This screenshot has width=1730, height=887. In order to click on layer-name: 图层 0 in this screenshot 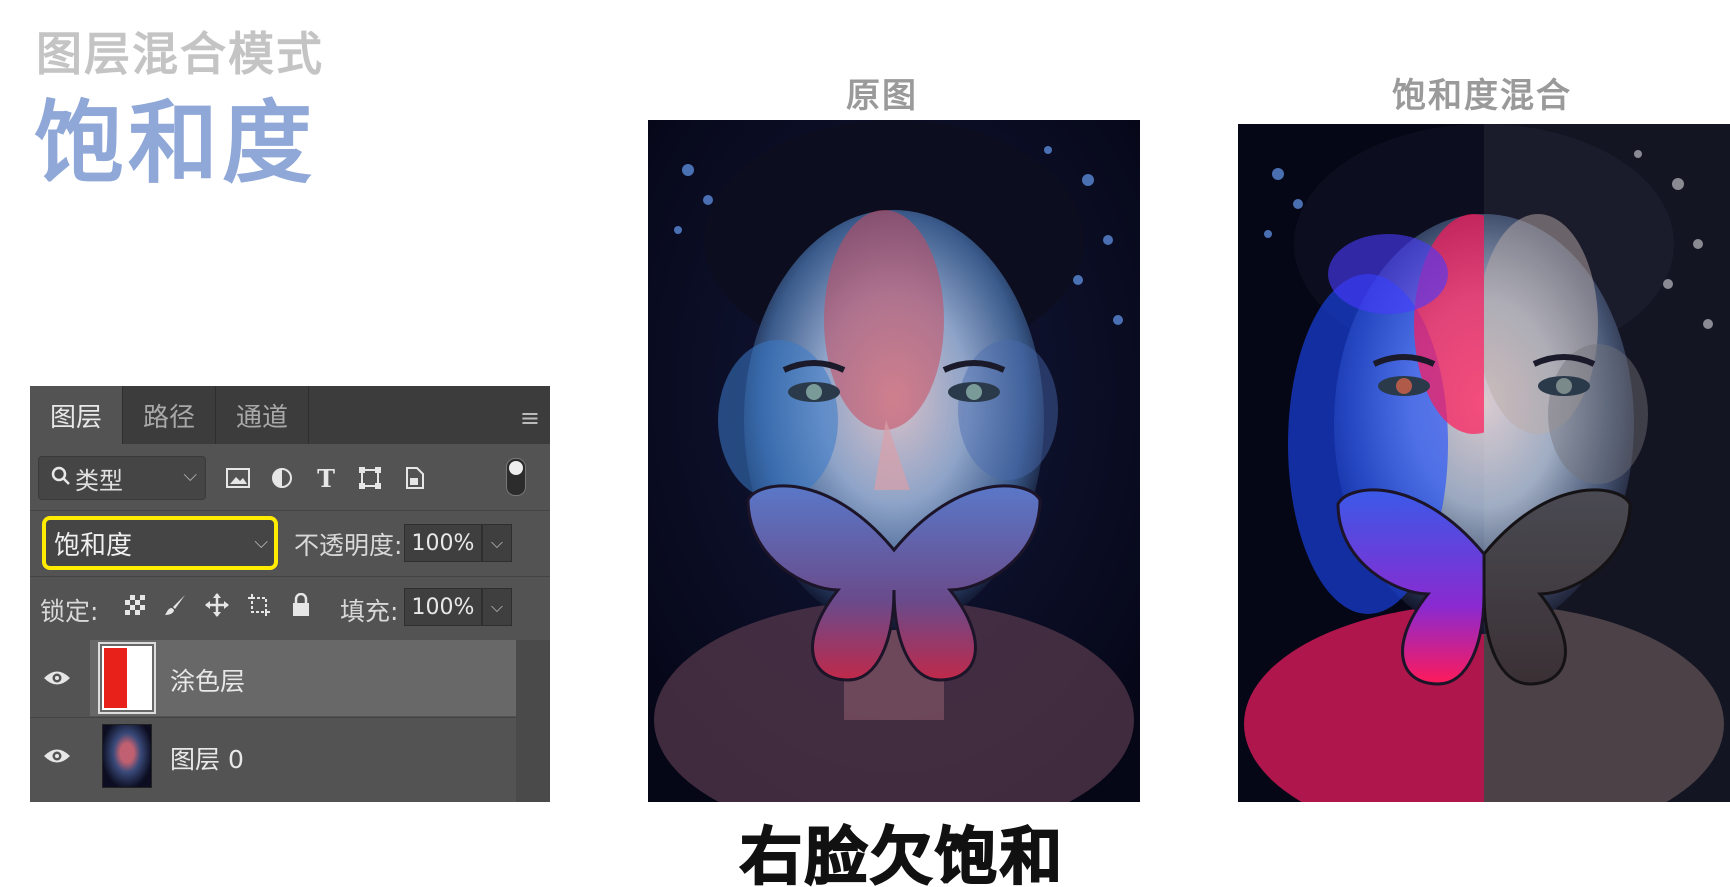, I will do `click(207, 759)`.